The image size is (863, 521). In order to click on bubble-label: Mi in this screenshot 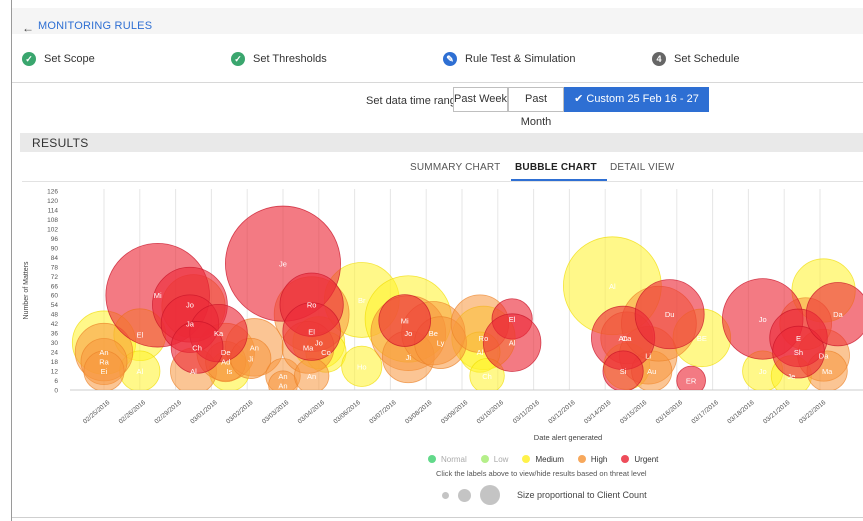, I will do `click(405, 321)`.